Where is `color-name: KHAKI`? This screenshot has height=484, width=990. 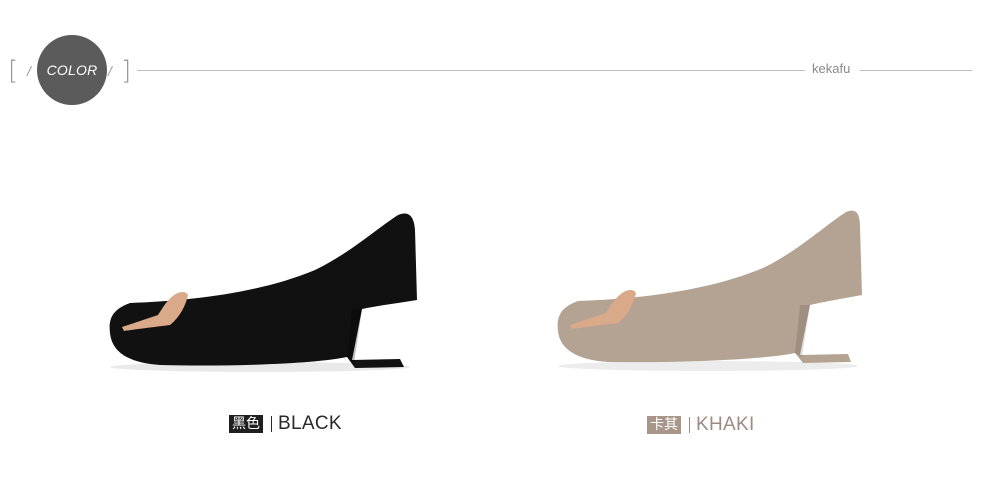
color-name: KHAKI is located at coordinates (725, 424).